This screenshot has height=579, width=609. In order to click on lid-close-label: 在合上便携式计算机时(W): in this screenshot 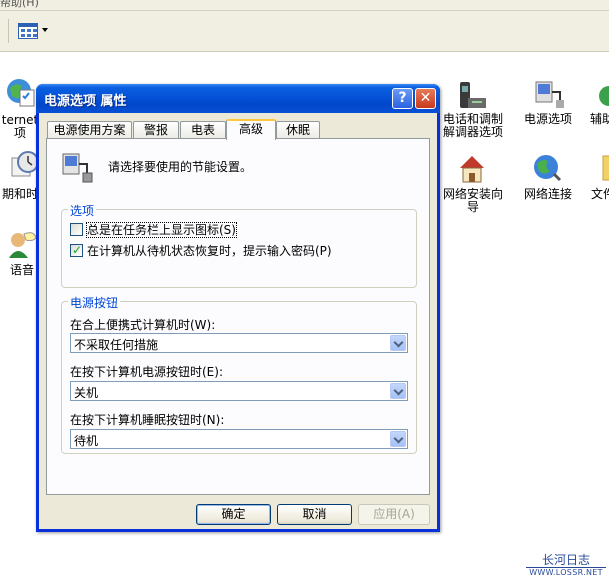, I will do `click(143, 325)`.